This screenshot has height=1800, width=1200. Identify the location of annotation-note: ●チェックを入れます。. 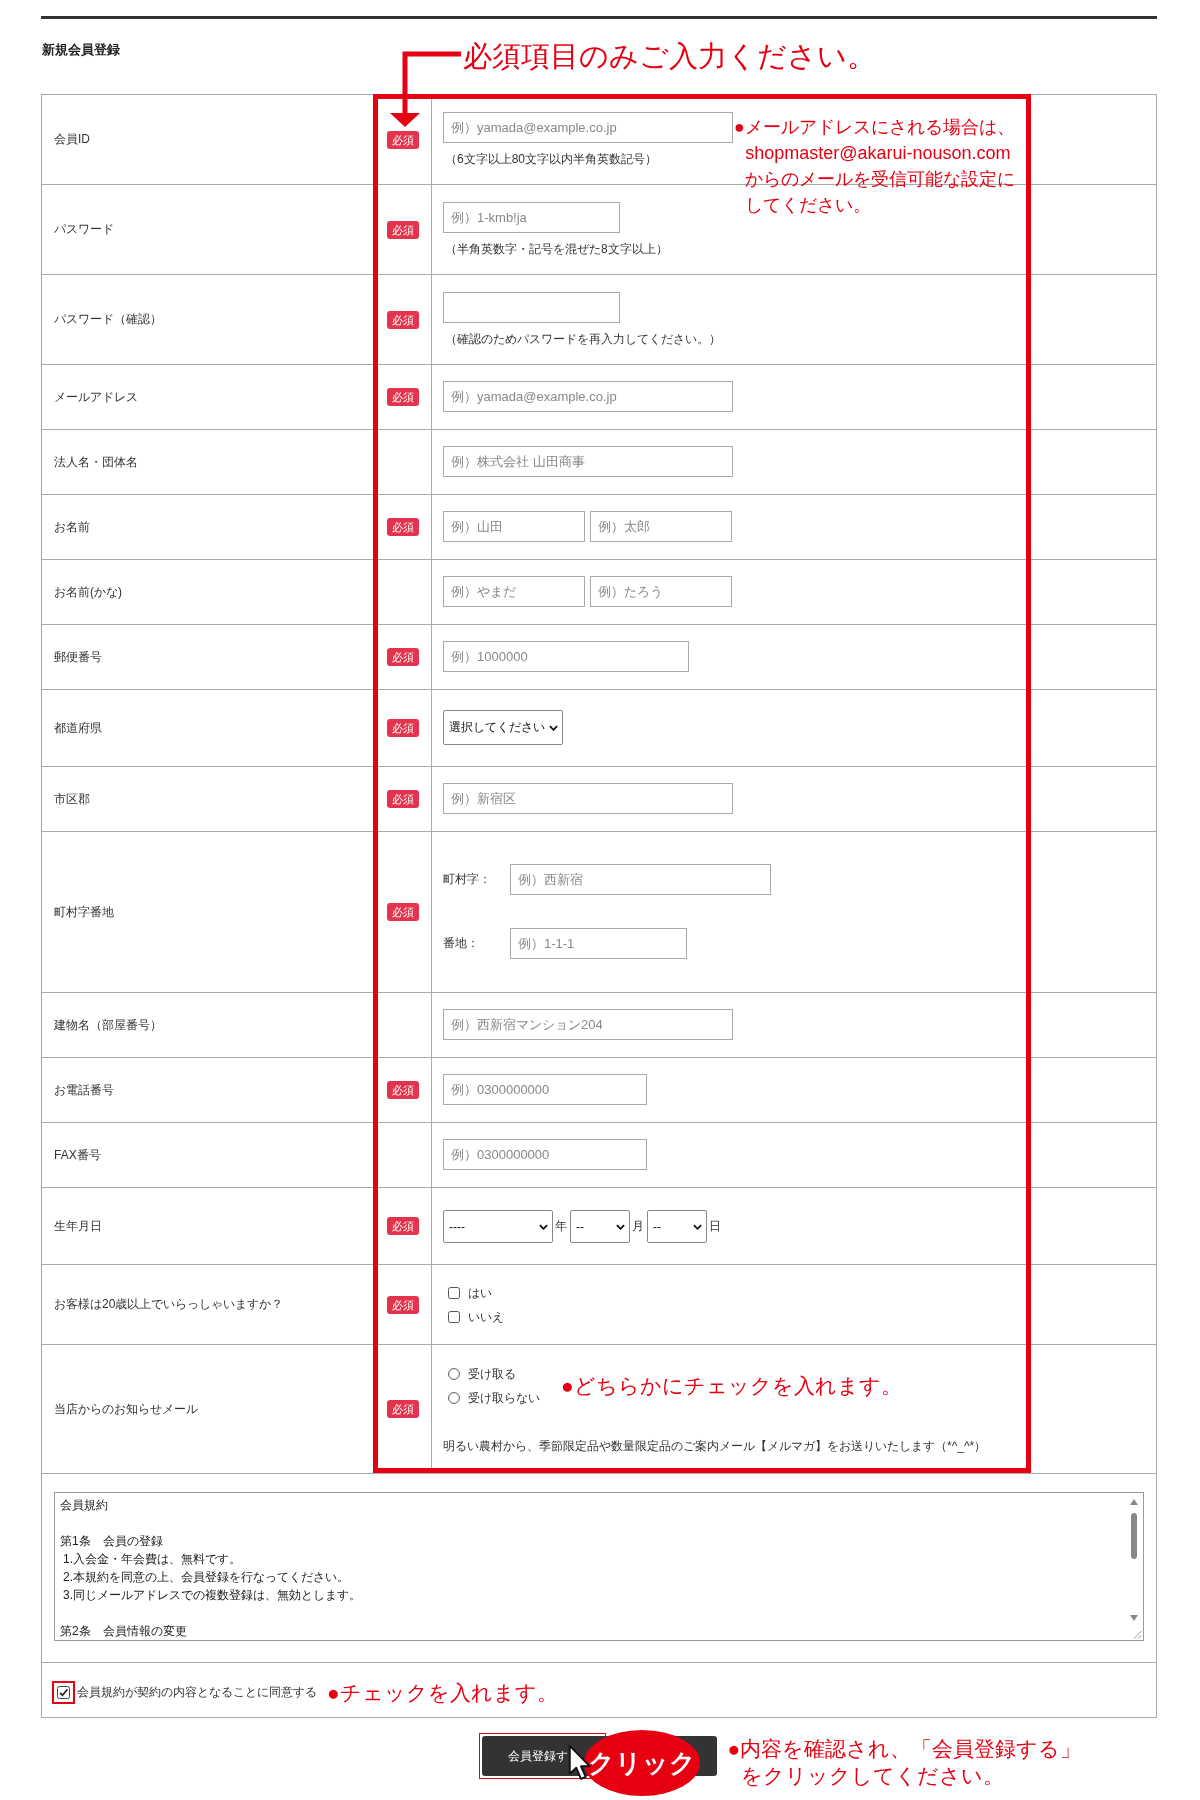
(442, 1692).